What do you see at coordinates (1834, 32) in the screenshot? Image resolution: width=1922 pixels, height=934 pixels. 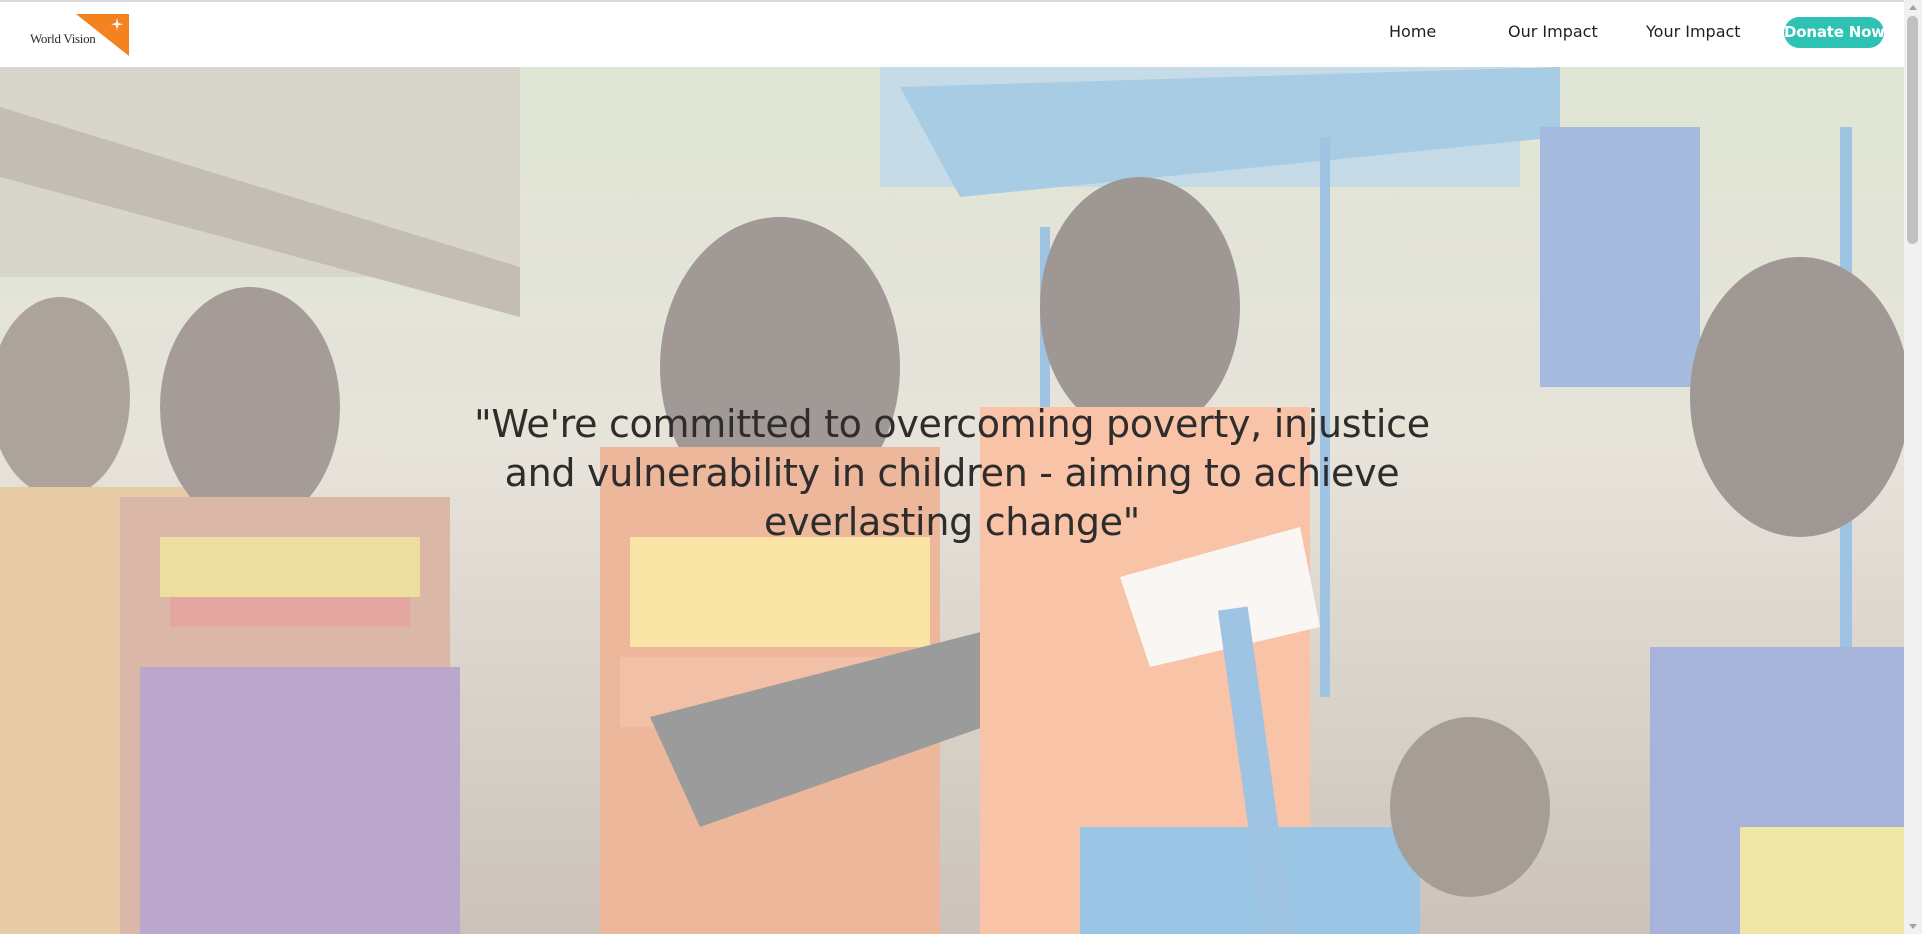 I see `donate-now-button: Donate Now` at bounding box center [1834, 32].